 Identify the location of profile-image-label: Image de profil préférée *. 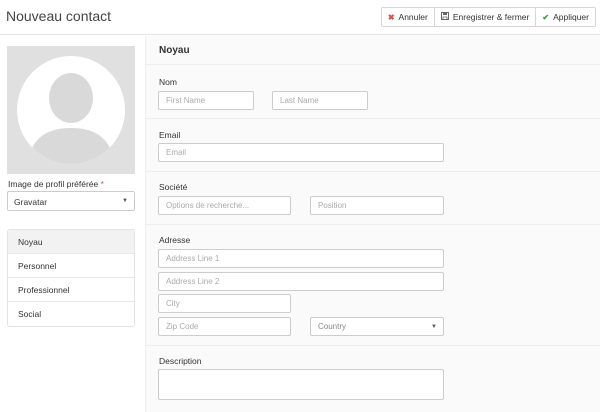
(56, 184).